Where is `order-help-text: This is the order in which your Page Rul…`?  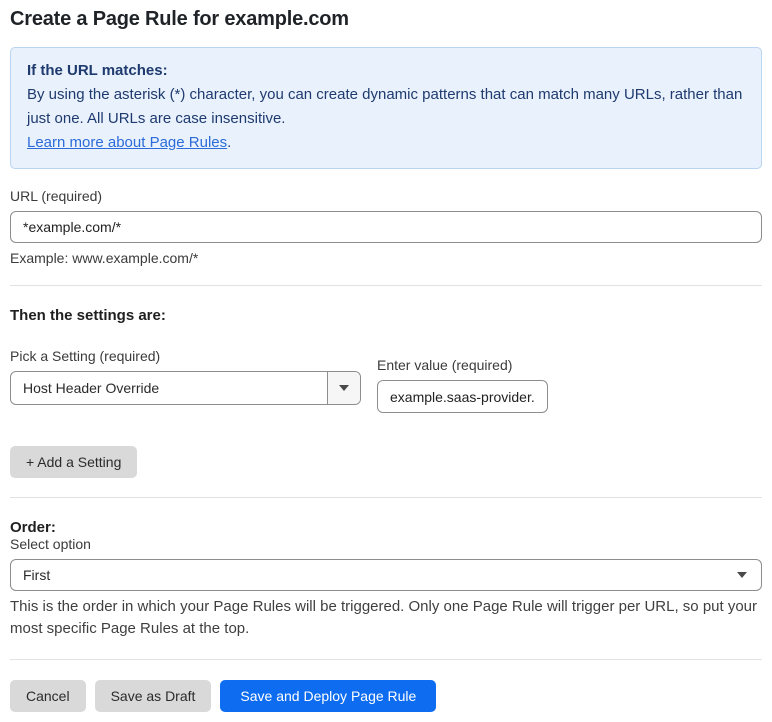 order-help-text: This is the order in which your Page Rul… is located at coordinates (384, 617).